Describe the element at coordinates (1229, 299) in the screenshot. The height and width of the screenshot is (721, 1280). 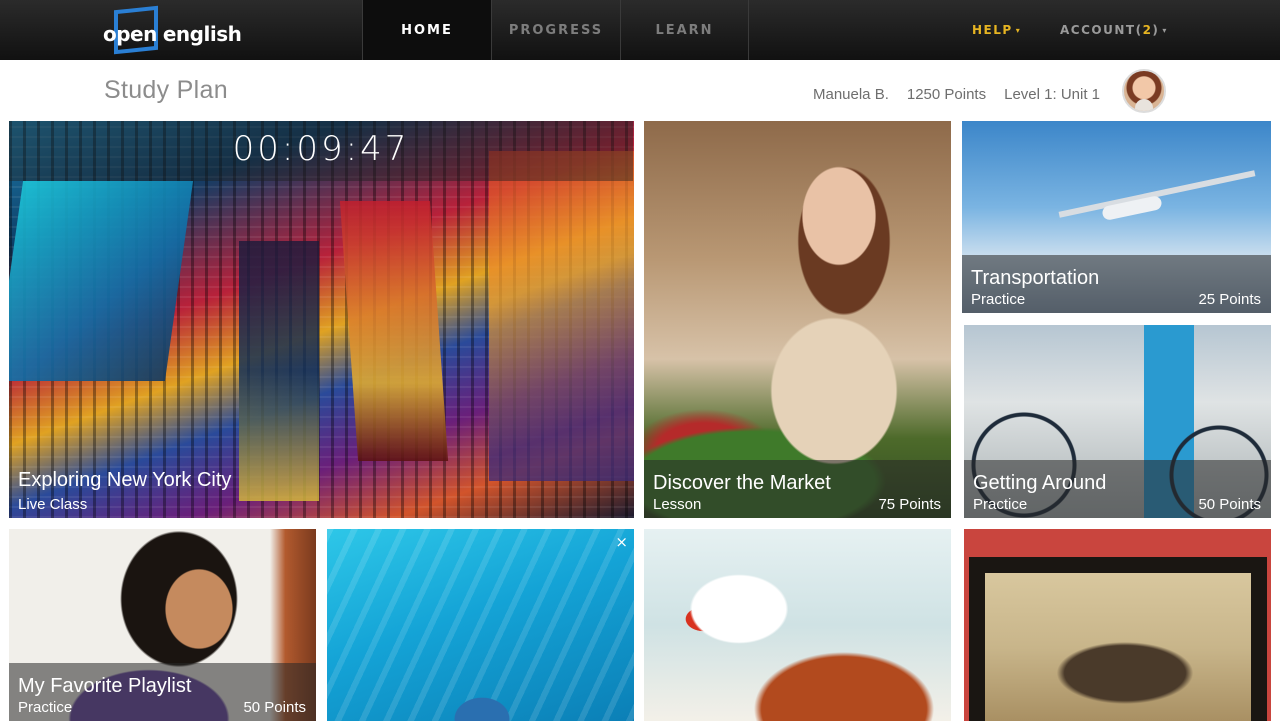
I see `tile-points: 25 Points` at that location.